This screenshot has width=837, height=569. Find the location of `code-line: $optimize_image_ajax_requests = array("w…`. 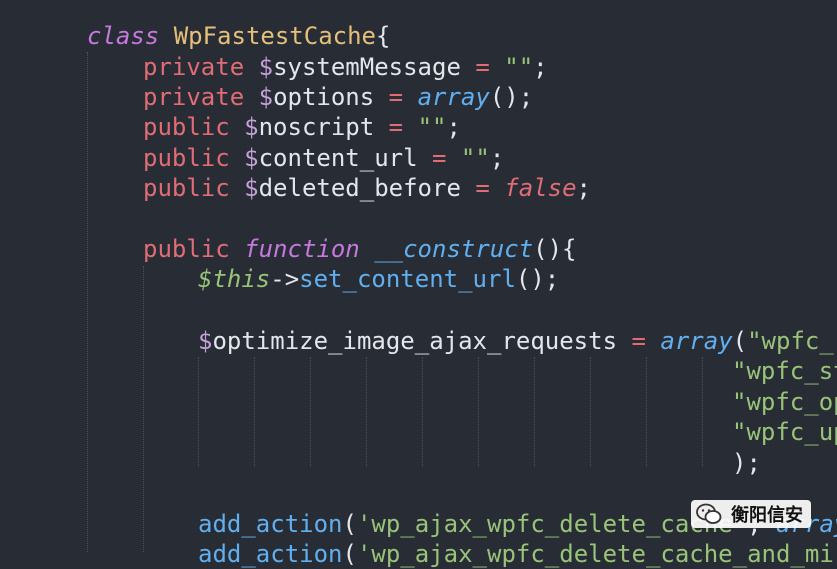

code-line: $optimize_image_ajax_requests = array("w… is located at coordinates (517, 341).